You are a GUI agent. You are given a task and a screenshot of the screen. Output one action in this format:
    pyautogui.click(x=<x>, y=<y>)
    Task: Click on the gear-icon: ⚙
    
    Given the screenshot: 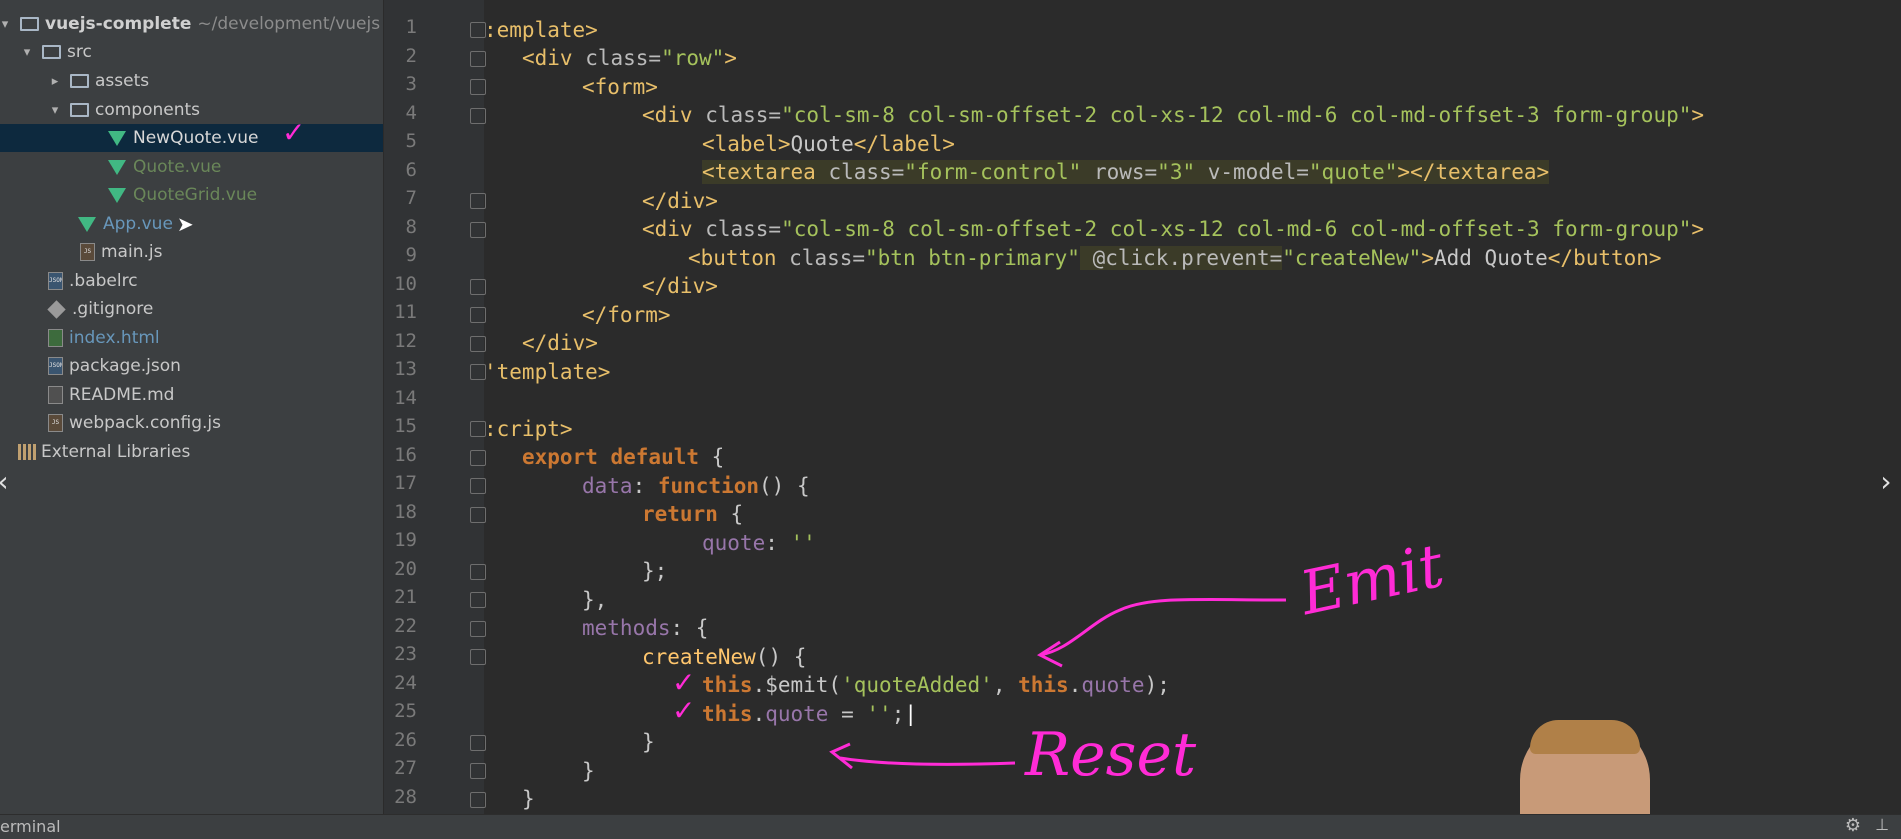 What is the action you would take?
    pyautogui.click(x=1853, y=825)
    